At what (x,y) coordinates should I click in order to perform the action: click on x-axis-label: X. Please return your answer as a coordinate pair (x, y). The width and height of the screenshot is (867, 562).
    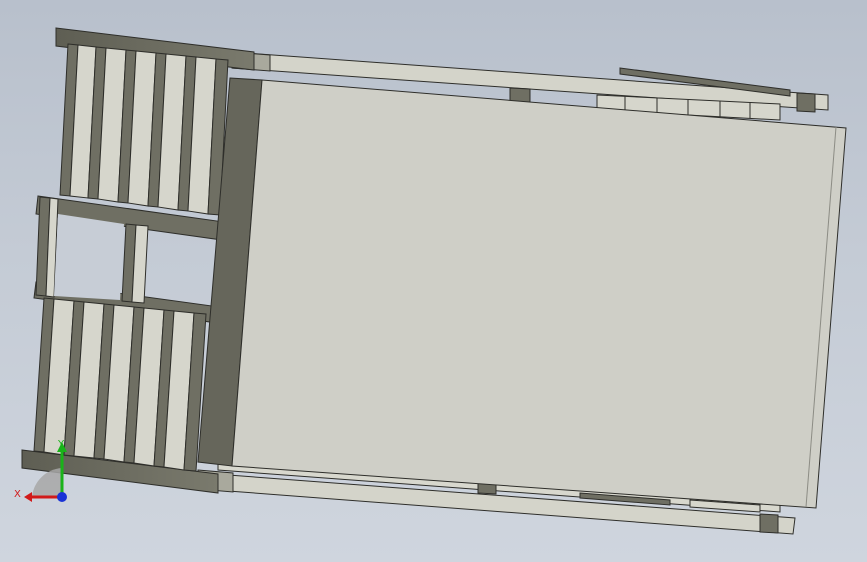
    Looking at the image, I should click on (17, 494).